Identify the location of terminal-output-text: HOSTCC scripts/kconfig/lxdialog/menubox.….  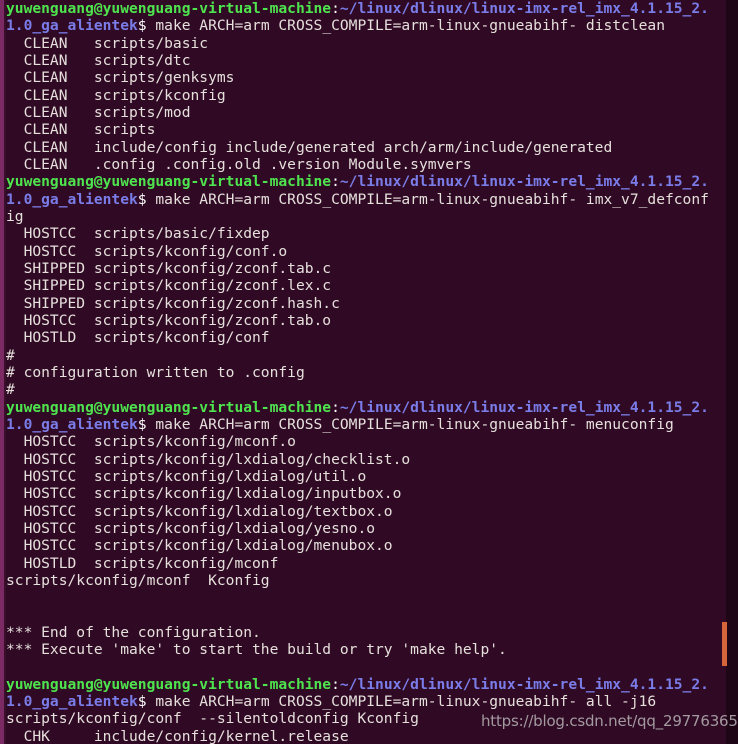
(199, 546).